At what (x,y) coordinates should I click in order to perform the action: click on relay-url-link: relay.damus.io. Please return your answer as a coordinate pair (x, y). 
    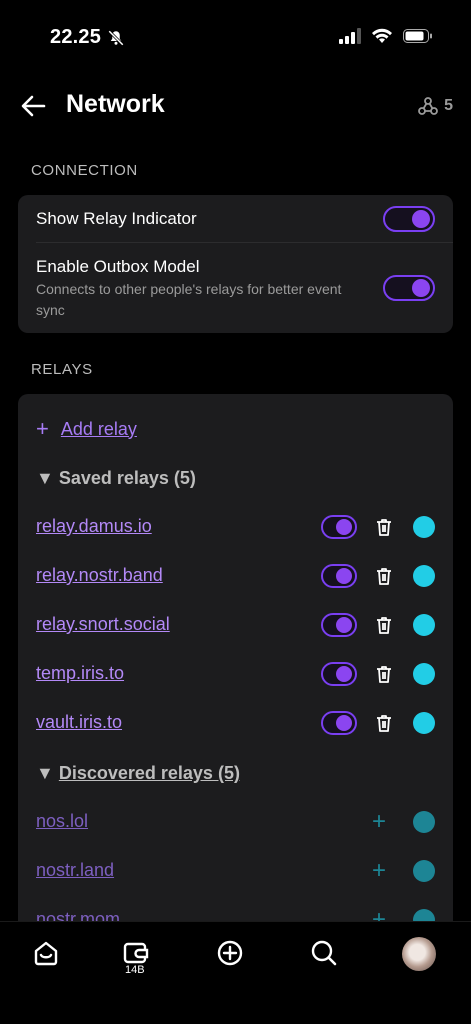
    Looking at the image, I should click on (94, 526).